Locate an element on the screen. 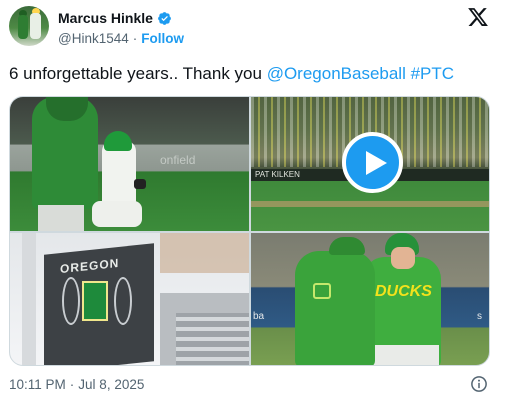  photo-4-jersey-text: DUCKS is located at coordinates (403, 291).